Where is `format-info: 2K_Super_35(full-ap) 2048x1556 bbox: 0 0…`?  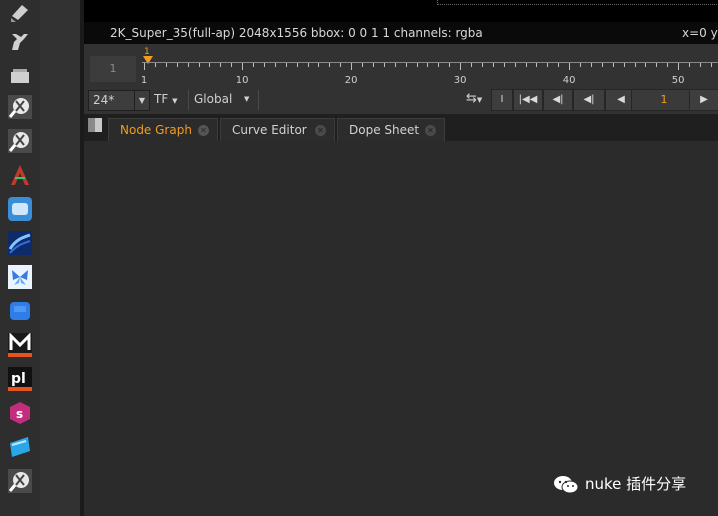
format-info: 2K_Super_35(full-ap) 2048x1556 bbox: 0 0… is located at coordinates (296, 33).